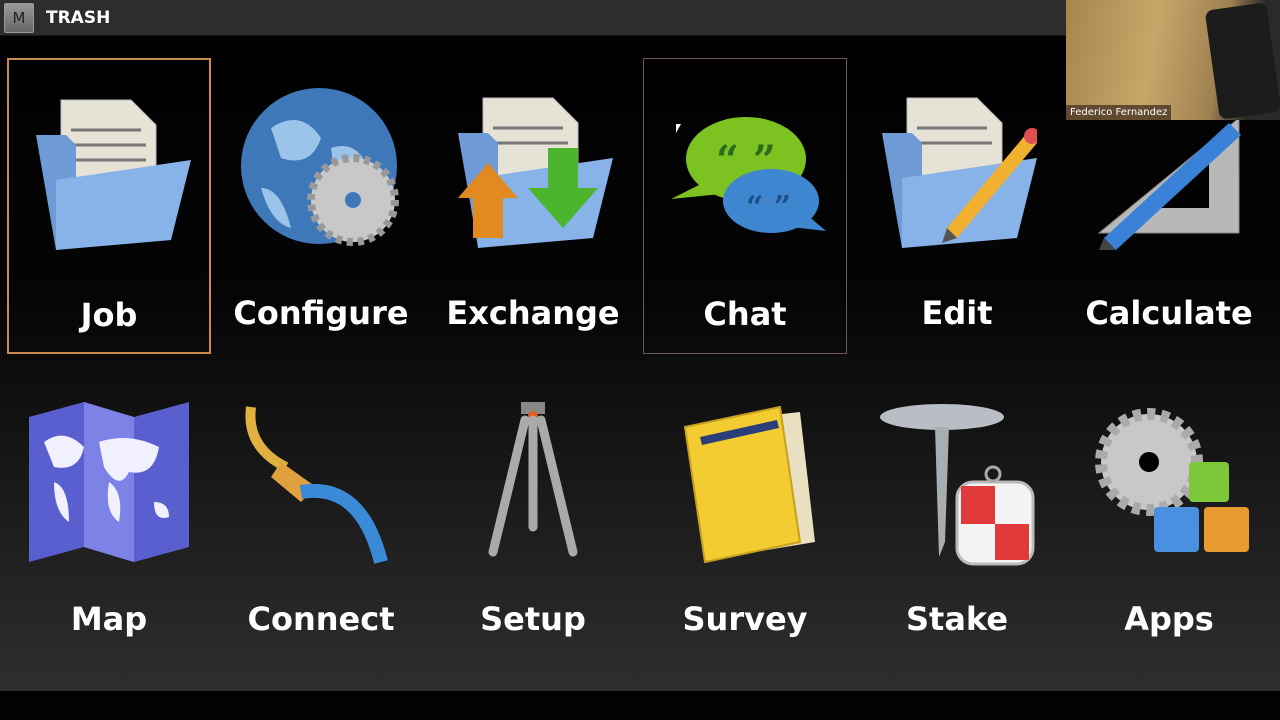 The image size is (1280, 720). I want to click on tile-job: Job, so click(109, 206).